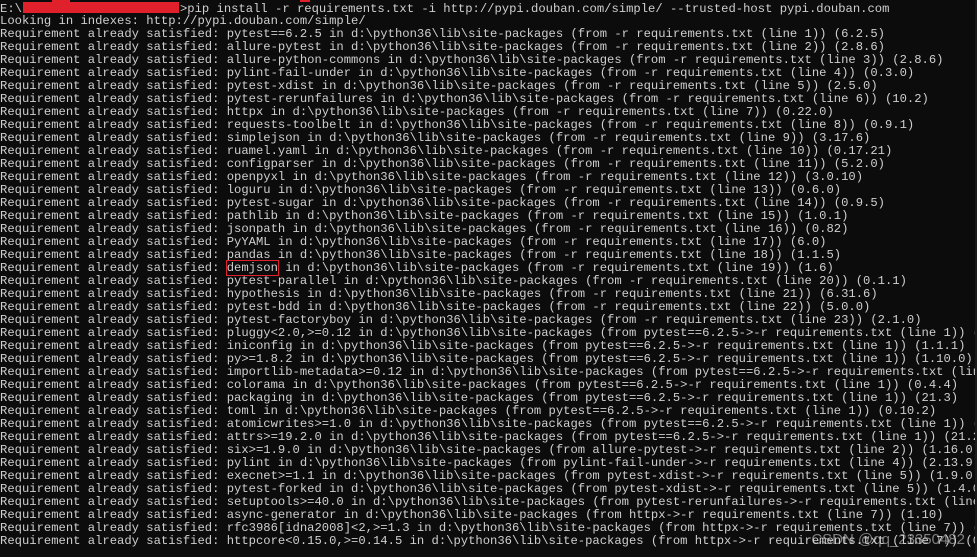  What do you see at coordinates (888, 539) in the screenshot?
I see `watermark: CSDN @qq_23350482` at bounding box center [888, 539].